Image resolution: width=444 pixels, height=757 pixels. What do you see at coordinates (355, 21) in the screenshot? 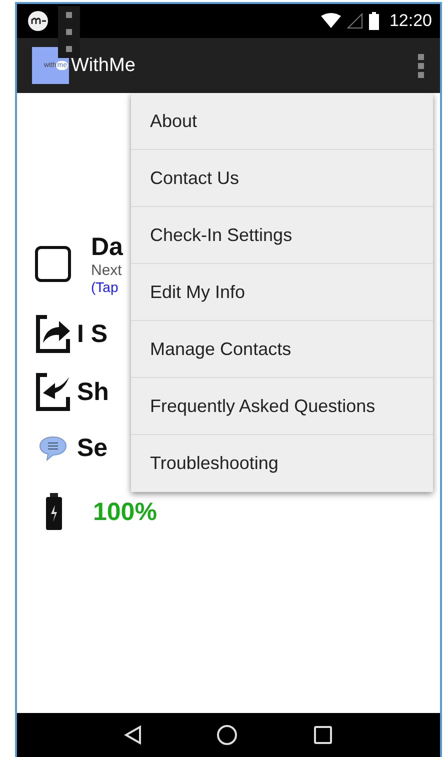
I see `signal-icon` at bounding box center [355, 21].